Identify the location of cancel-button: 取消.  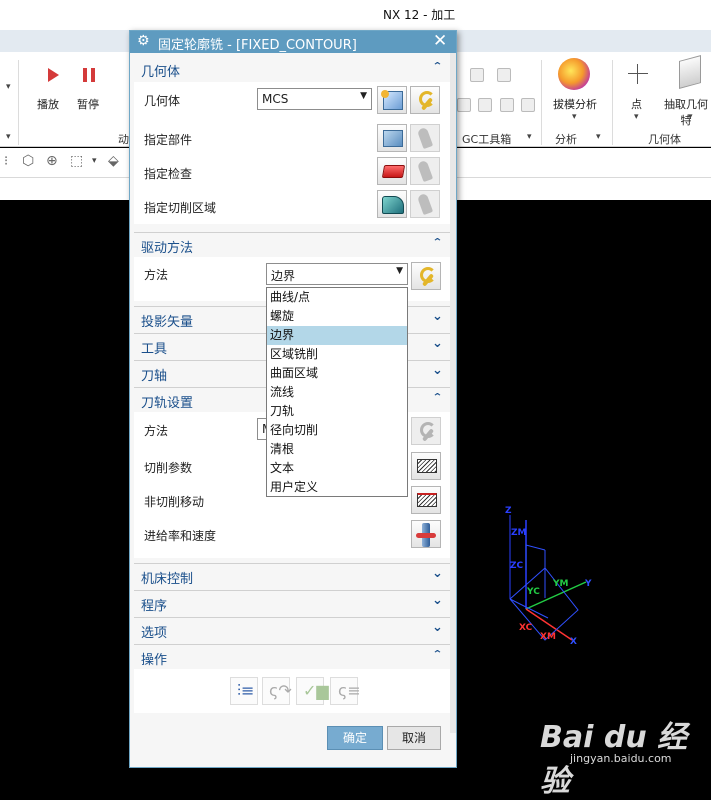
(414, 738).